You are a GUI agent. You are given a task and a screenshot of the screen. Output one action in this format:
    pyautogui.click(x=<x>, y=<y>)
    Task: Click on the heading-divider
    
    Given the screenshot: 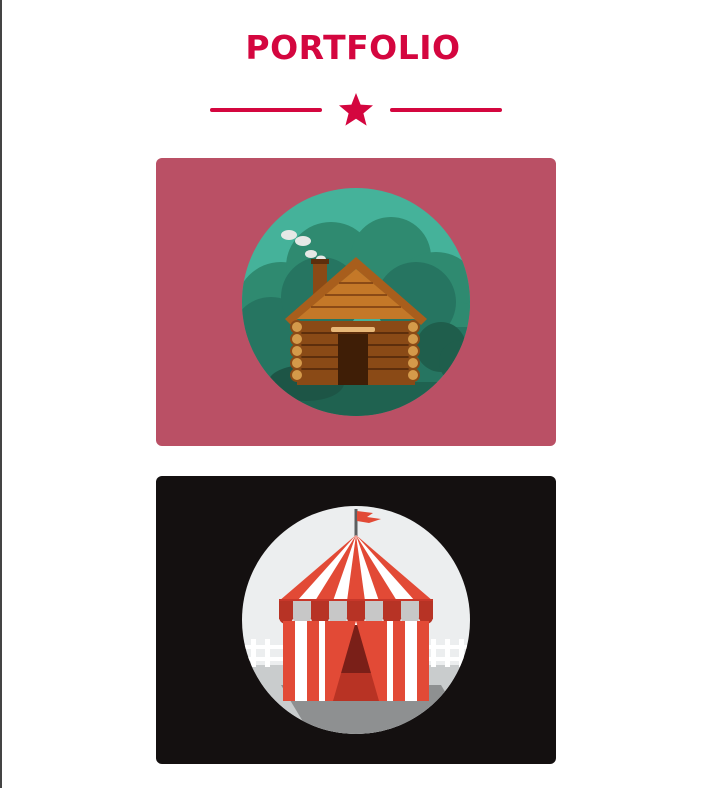 What is the action you would take?
    pyautogui.click(x=356, y=110)
    